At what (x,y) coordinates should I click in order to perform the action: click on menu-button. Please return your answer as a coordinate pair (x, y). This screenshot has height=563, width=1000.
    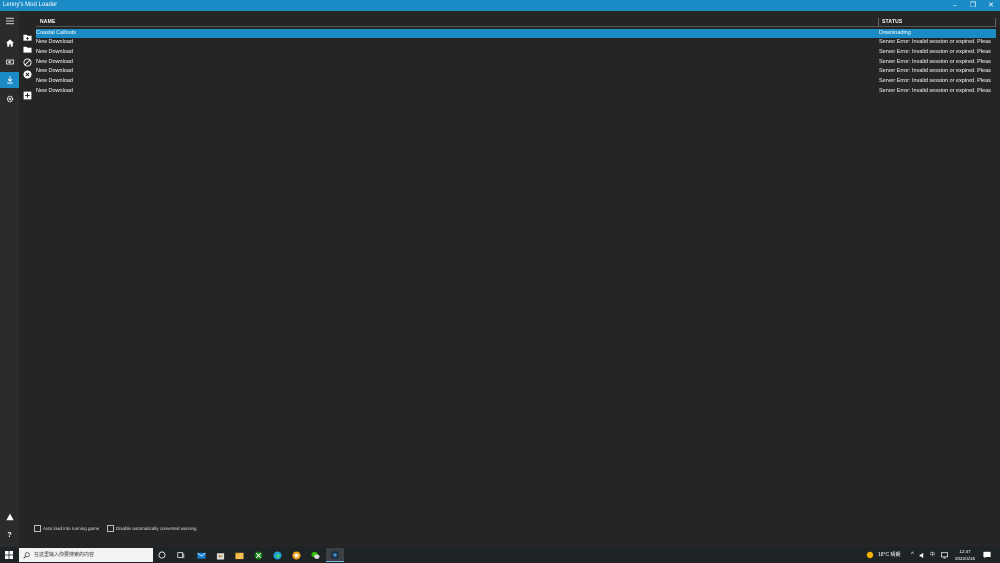
    Looking at the image, I should click on (9, 21).